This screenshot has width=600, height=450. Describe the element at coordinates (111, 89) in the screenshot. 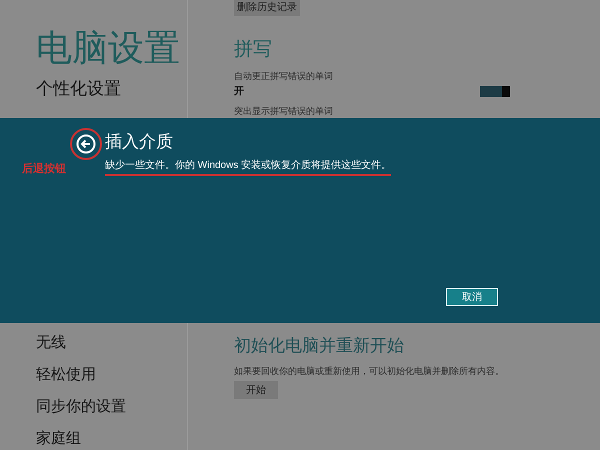

I see `nav-item: 个性化设置` at that location.